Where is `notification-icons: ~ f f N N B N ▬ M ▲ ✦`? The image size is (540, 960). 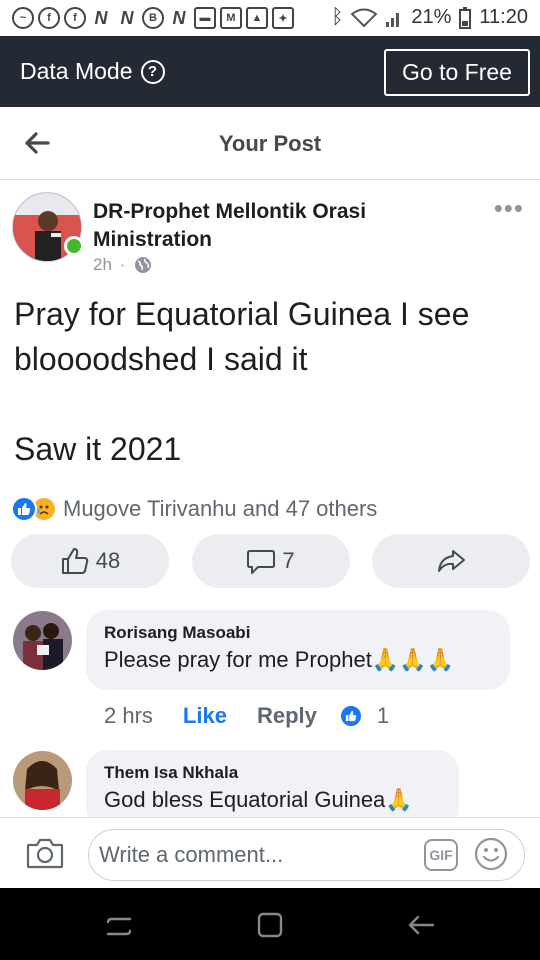 notification-icons: ~ f f N N B N ▬ M ▲ ✦ is located at coordinates (153, 18).